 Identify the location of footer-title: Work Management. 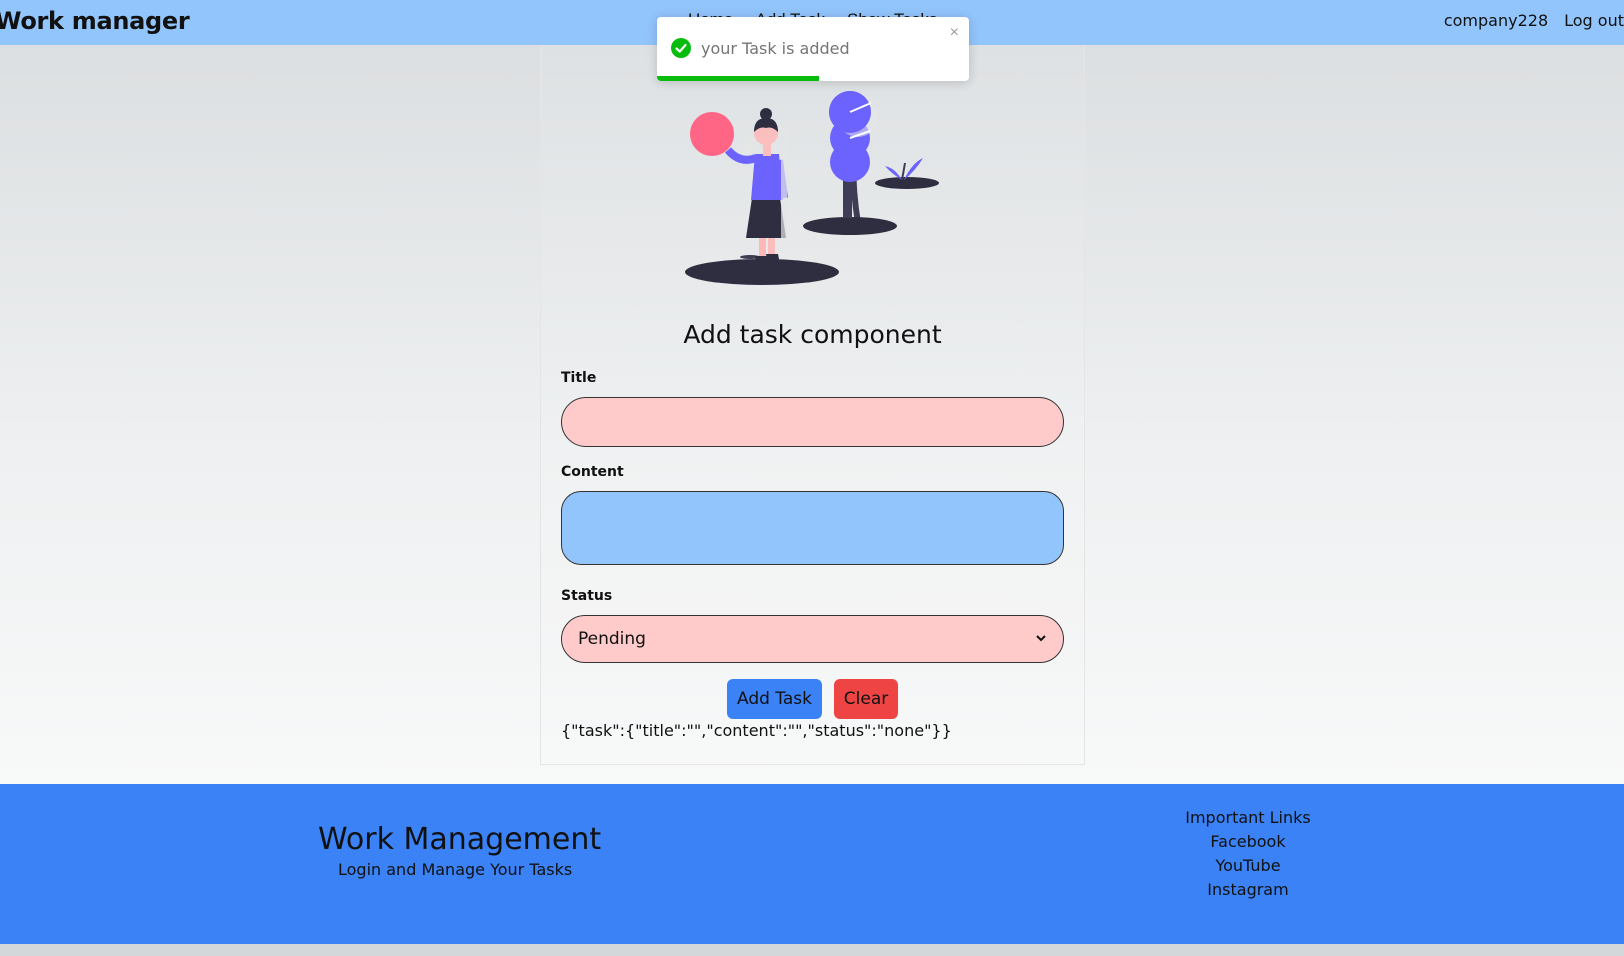
(460, 839).